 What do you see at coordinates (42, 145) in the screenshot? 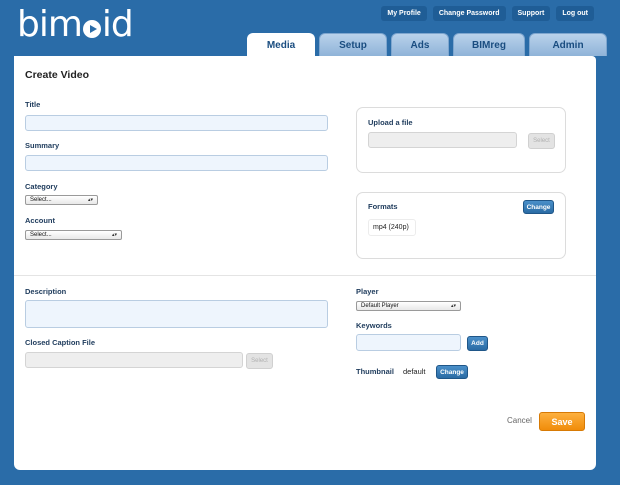
I see `summary-label: Summary` at bounding box center [42, 145].